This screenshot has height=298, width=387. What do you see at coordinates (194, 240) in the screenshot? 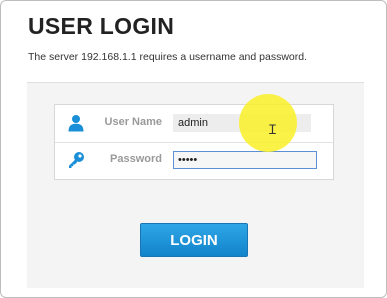
I see `login-button: LOGIN` at bounding box center [194, 240].